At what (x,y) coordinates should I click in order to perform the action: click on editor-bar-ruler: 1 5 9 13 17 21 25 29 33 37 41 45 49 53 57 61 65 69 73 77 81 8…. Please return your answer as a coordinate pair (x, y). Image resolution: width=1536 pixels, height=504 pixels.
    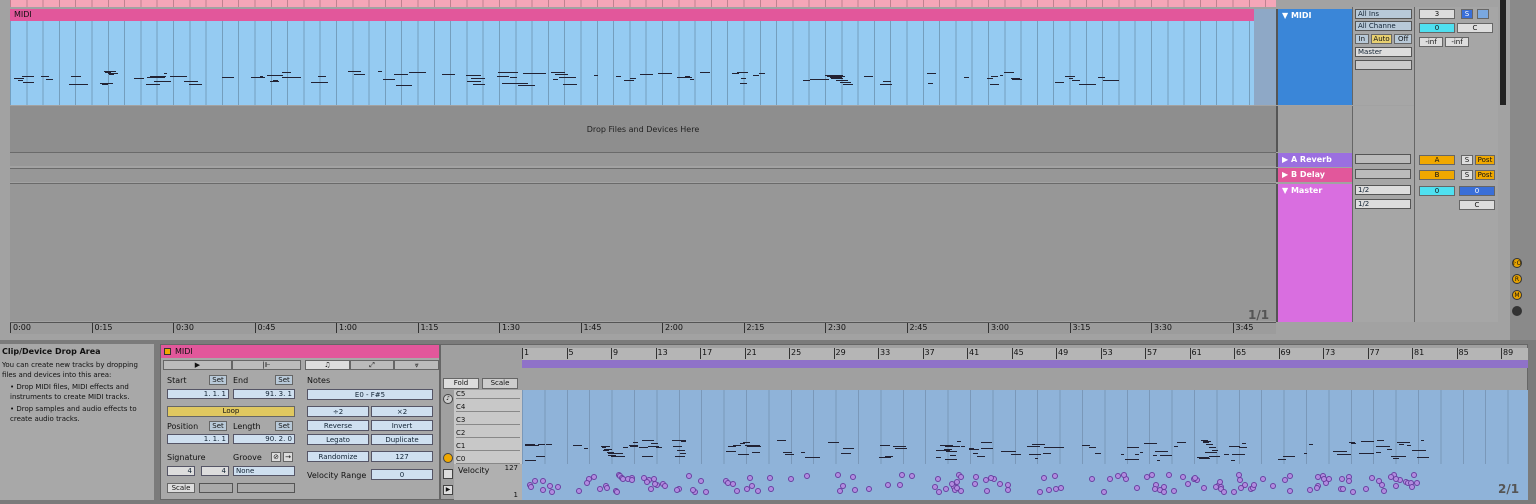
    Looking at the image, I should click on (1025, 354).